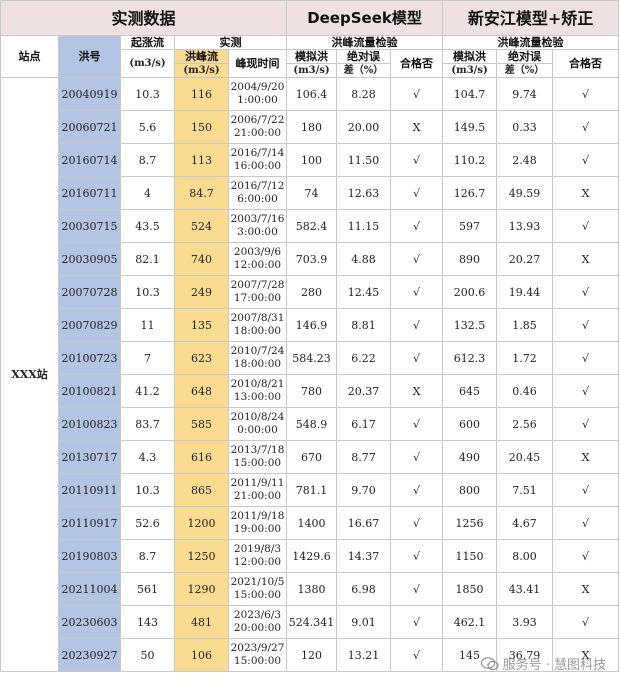 The height and width of the screenshot is (681, 620). What do you see at coordinates (89, 391) in the screenshot?
I see `flood-id-cell: 20100821` at bounding box center [89, 391].